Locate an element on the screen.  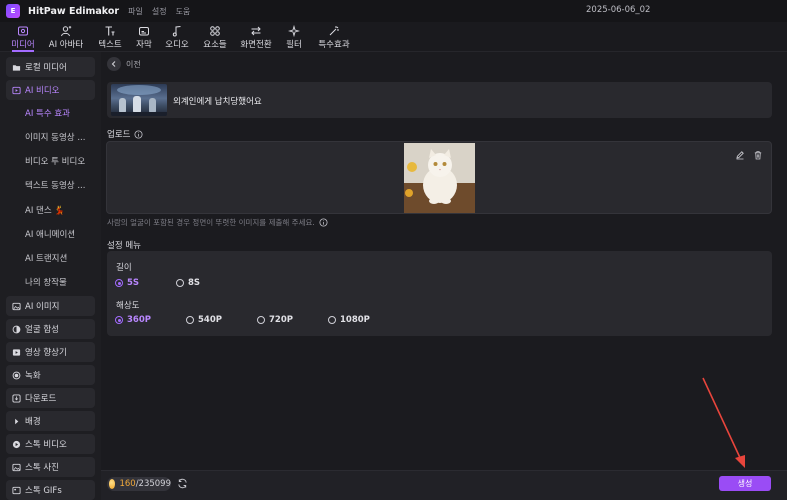
length-label: 길이 is located at coordinates (124, 268).